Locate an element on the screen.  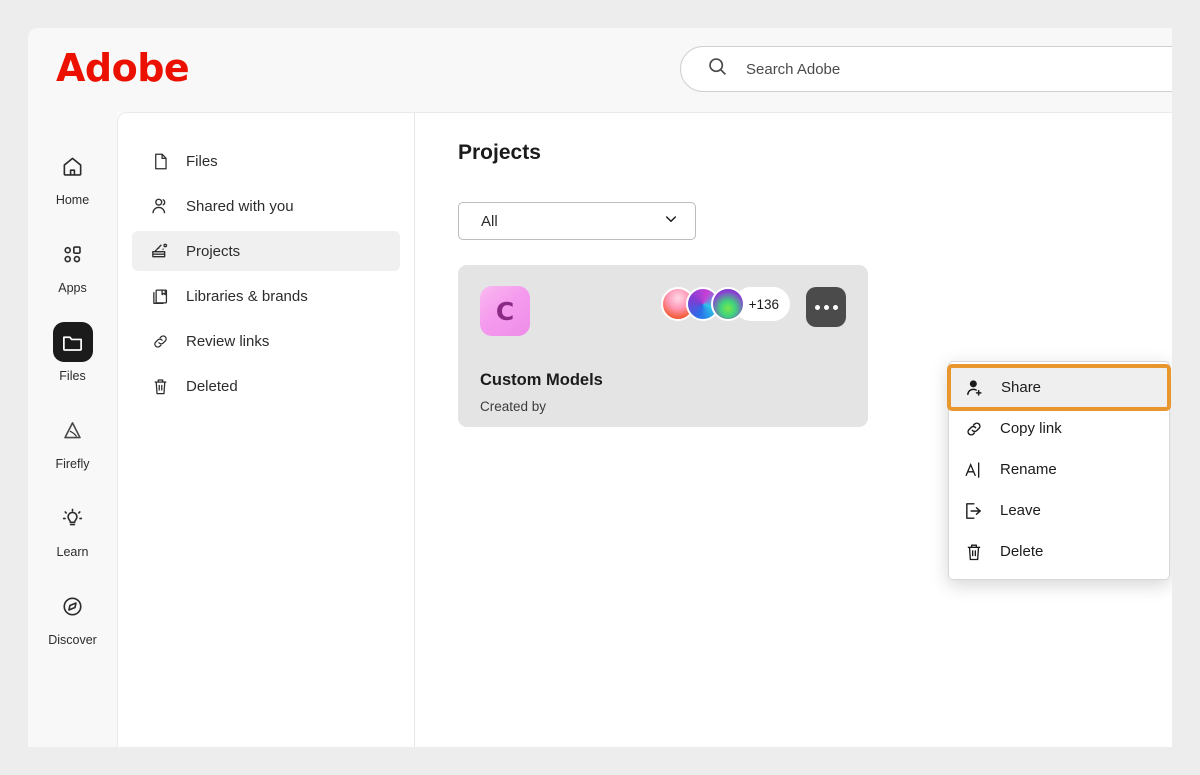
rail-item-home: Home is located at coordinates (72, 176).